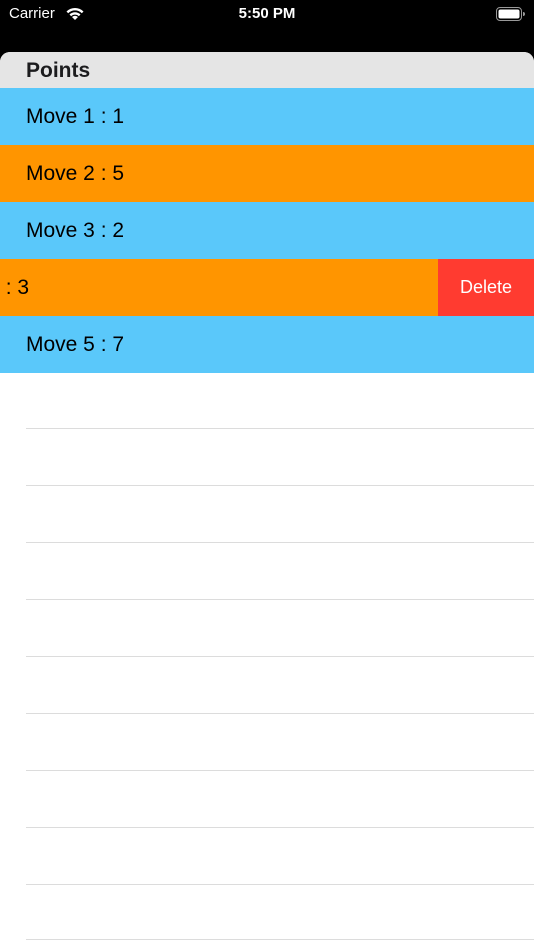 The height and width of the screenshot is (950, 534). Describe the element at coordinates (75, 344) in the screenshot. I see `row-label: Move 5 : 7` at that location.